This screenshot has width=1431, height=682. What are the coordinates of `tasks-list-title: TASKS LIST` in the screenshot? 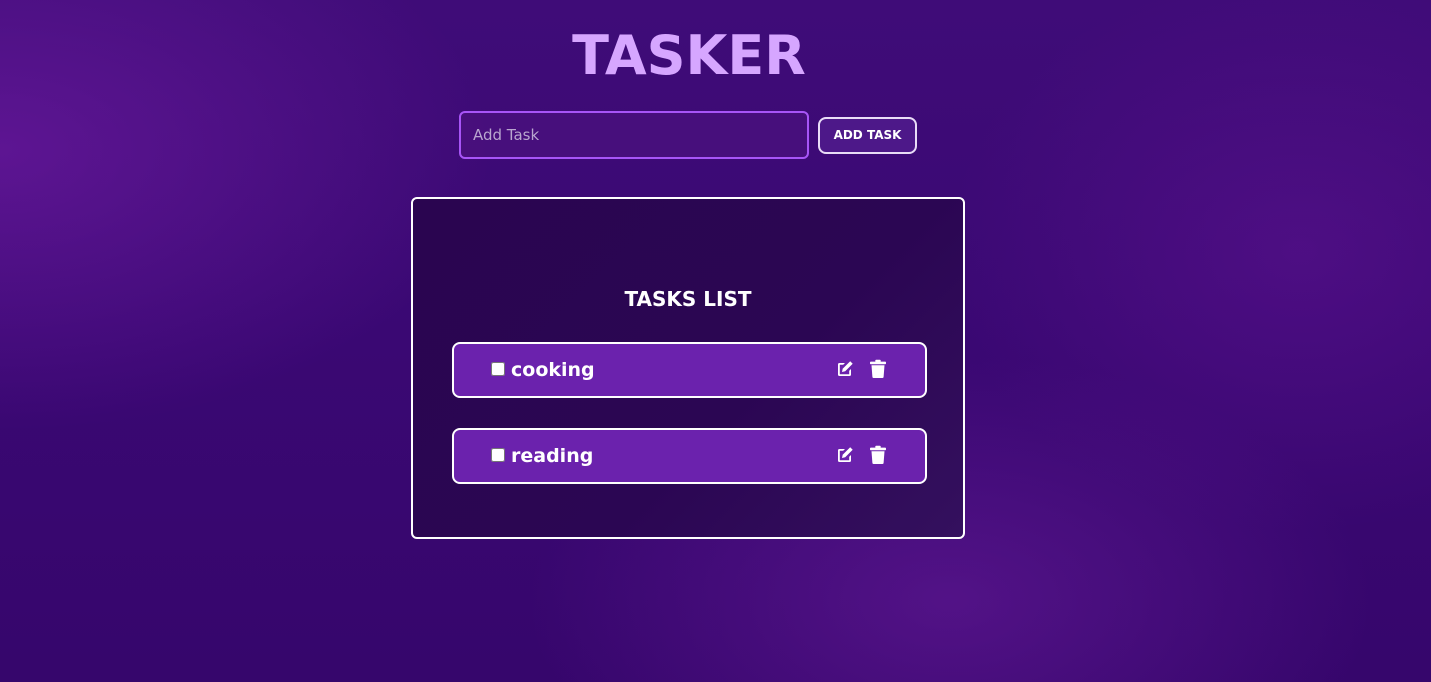 It's located at (688, 299).